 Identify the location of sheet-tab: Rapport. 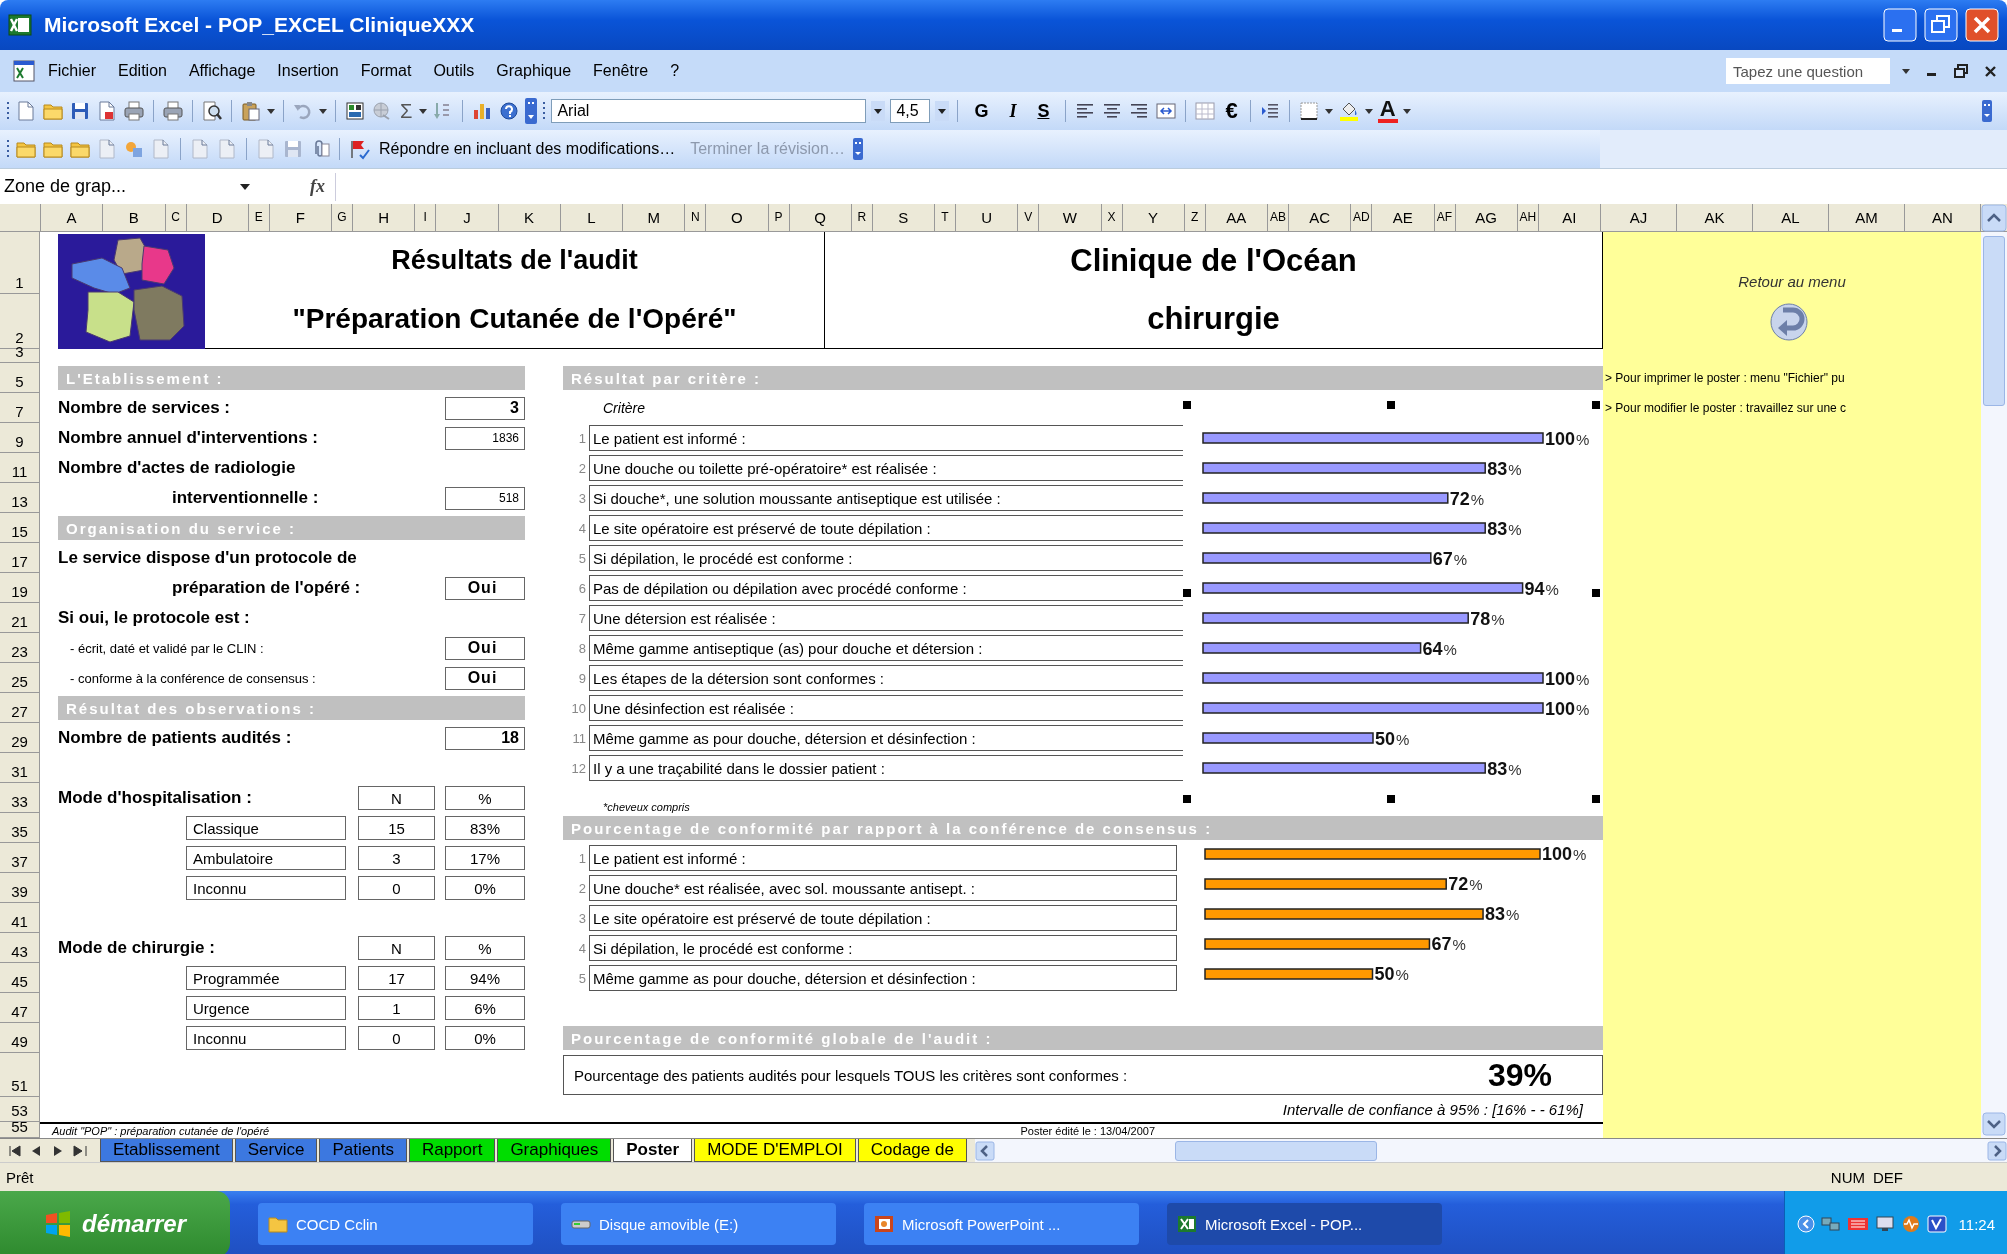
(452, 1150).